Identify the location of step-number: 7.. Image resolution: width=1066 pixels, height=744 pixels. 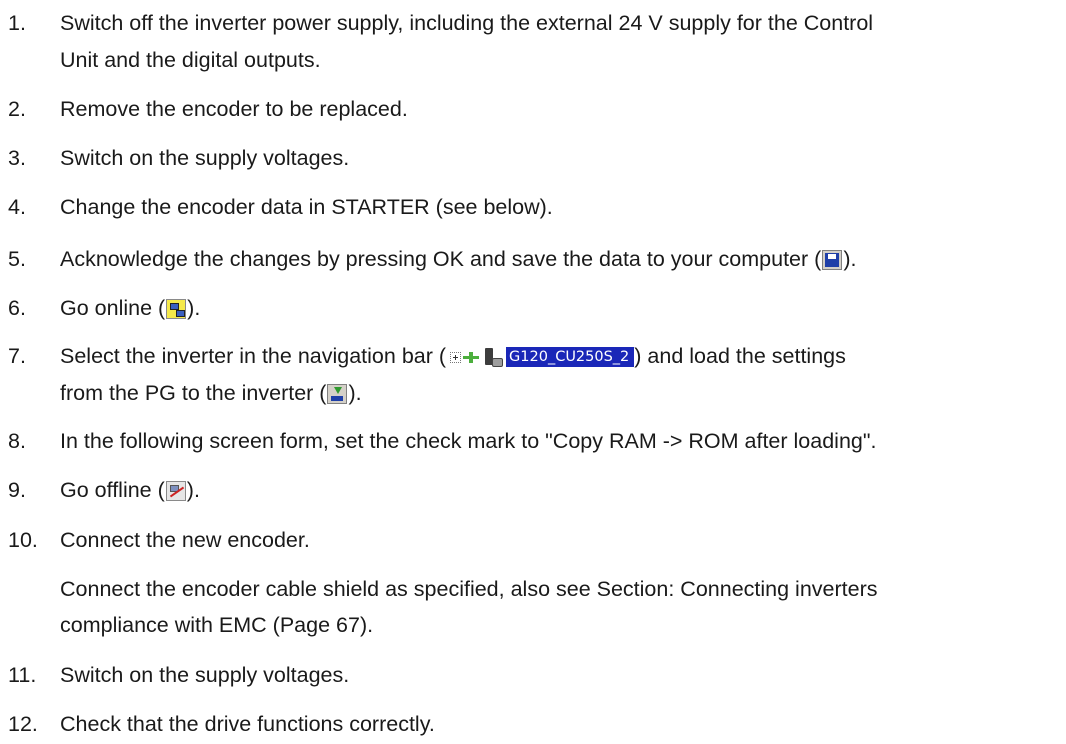
(17, 356).